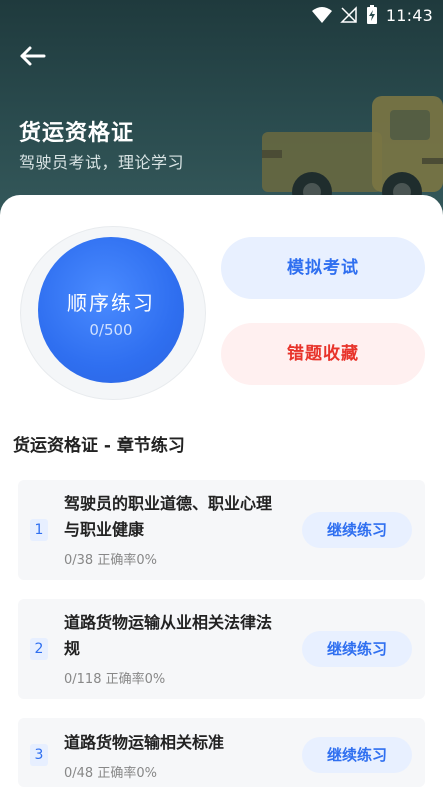  What do you see at coordinates (104, 529) in the screenshot?
I see `chapter-title-line: 与职业健康` at bounding box center [104, 529].